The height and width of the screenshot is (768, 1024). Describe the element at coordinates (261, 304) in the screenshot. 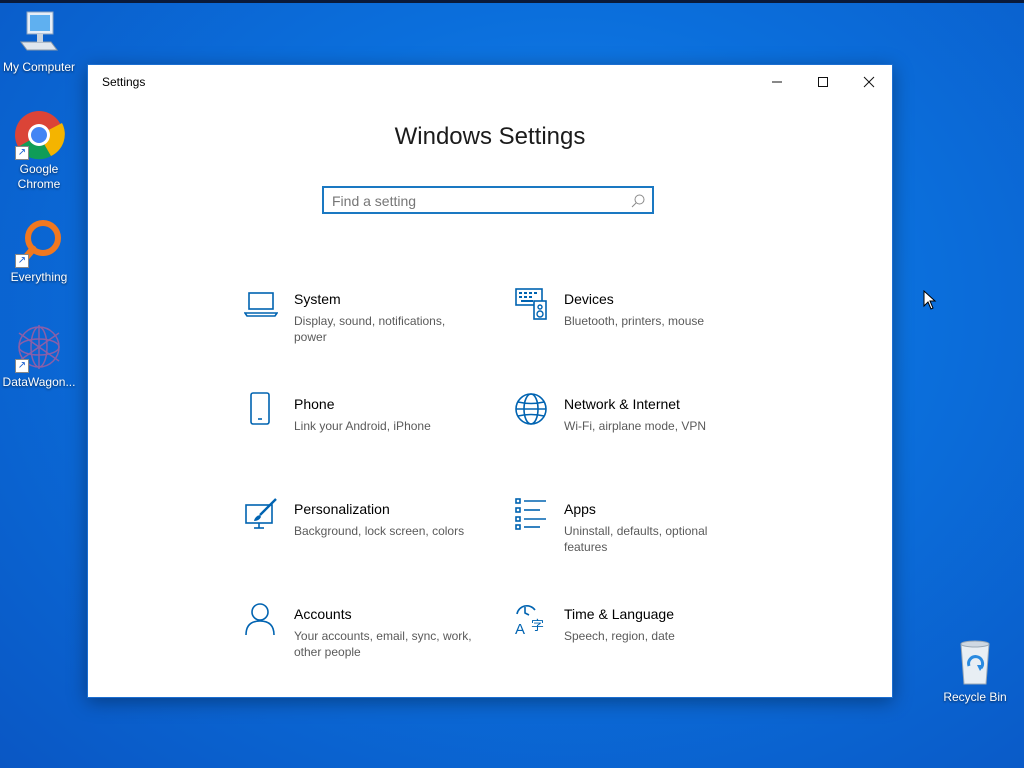

I see `laptop-icon` at that location.